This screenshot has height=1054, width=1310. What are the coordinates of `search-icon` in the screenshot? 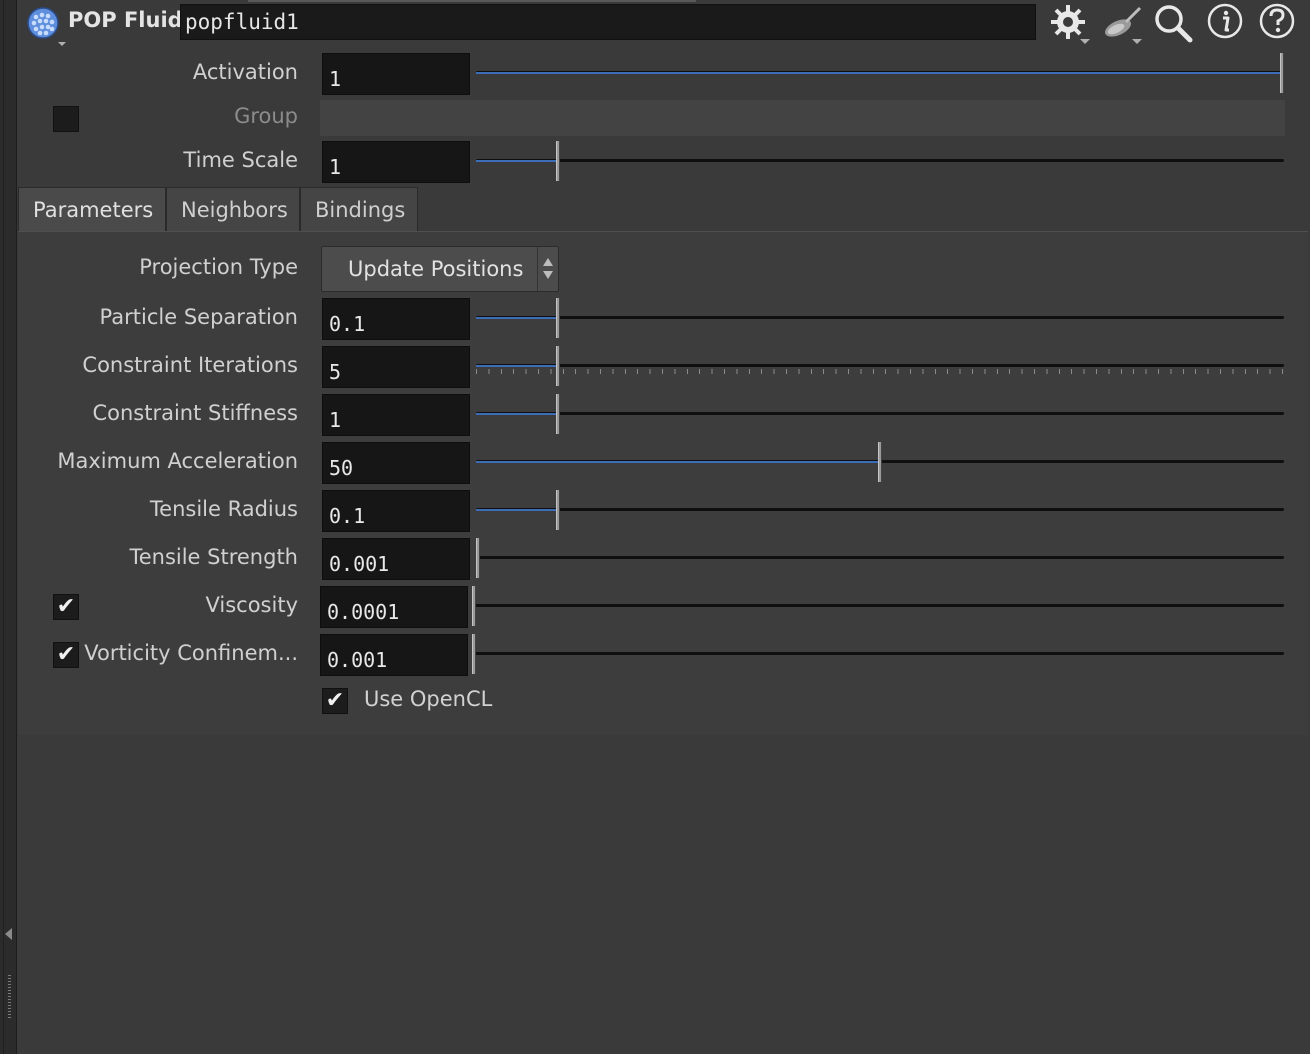 It's located at (1172, 22).